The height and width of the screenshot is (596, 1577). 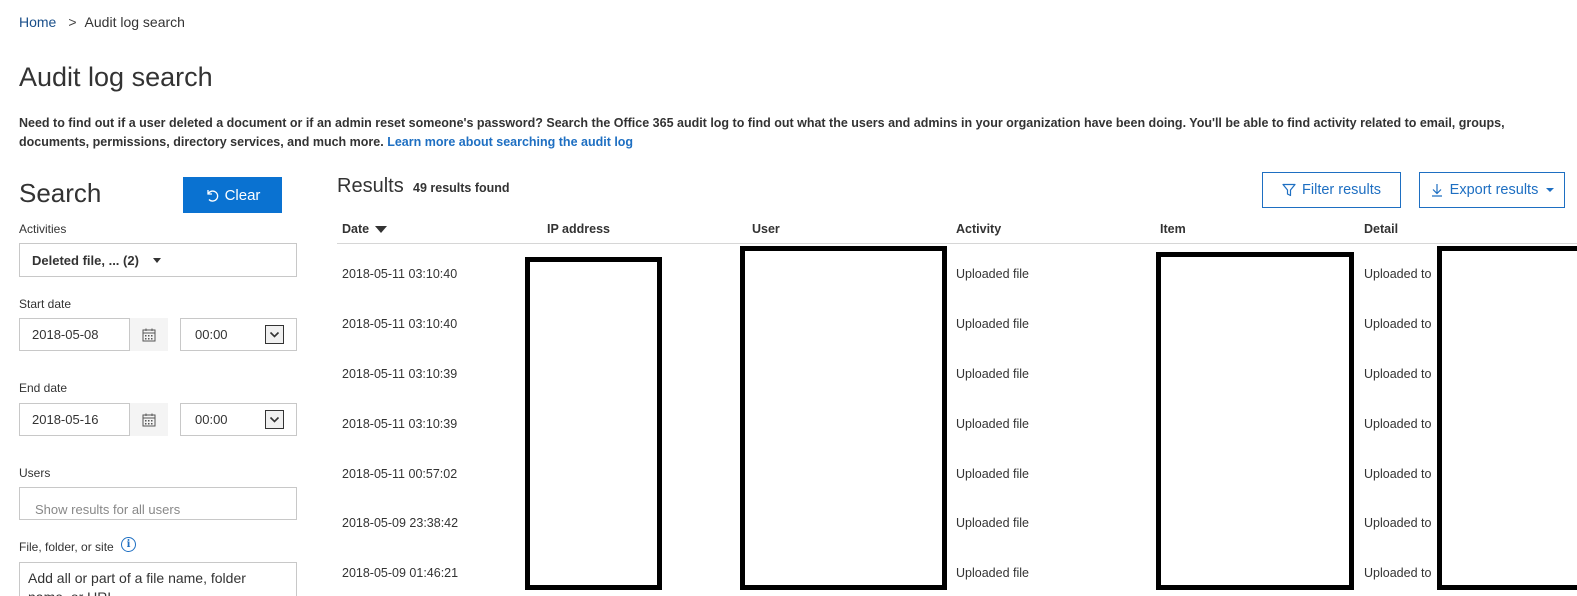 What do you see at coordinates (158, 503) in the screenshot?
I see `users-input: Show results for all users` at bounding box center [158, 503].